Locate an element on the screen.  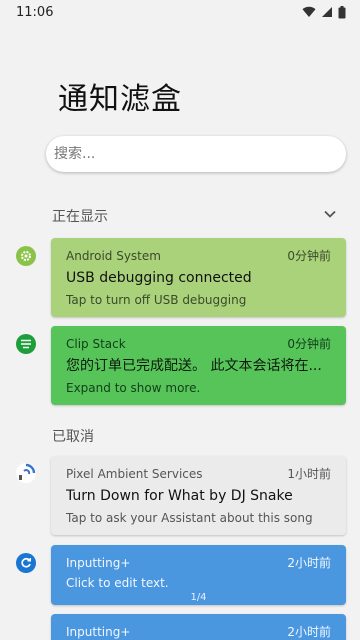
notification-title: USB debugging connected is located at coordinates (159, 278).